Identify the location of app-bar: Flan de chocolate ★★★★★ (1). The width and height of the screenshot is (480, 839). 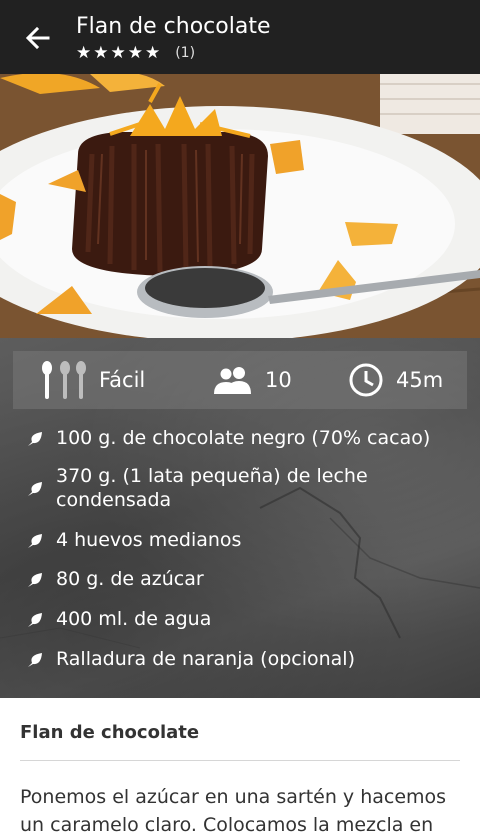
(240, 37).